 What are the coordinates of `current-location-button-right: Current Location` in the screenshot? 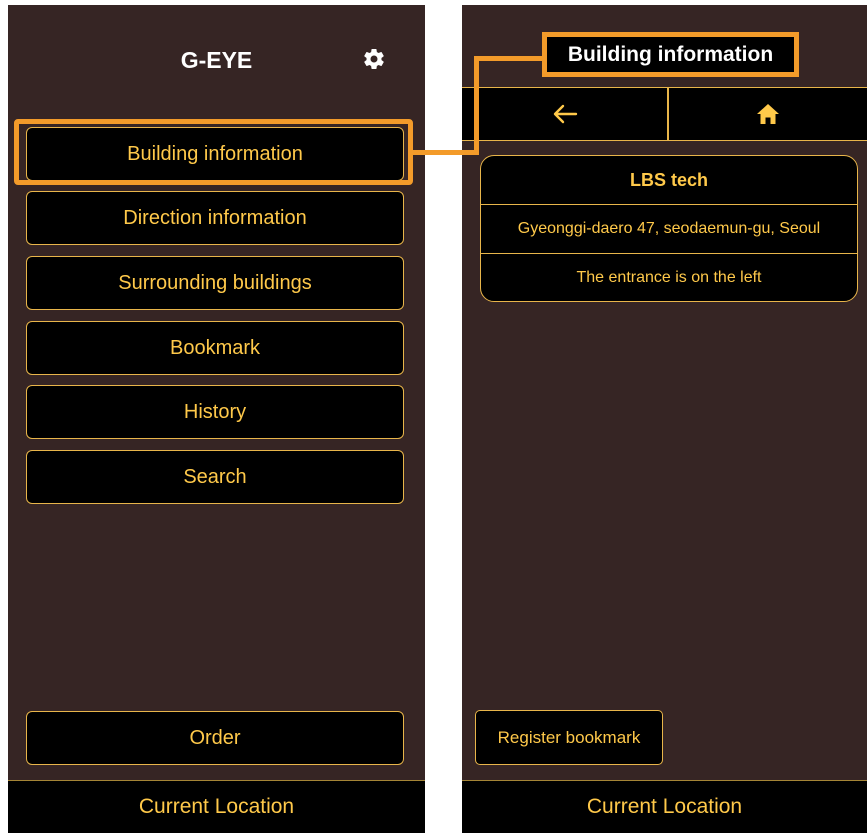 It's located at (664, 806).